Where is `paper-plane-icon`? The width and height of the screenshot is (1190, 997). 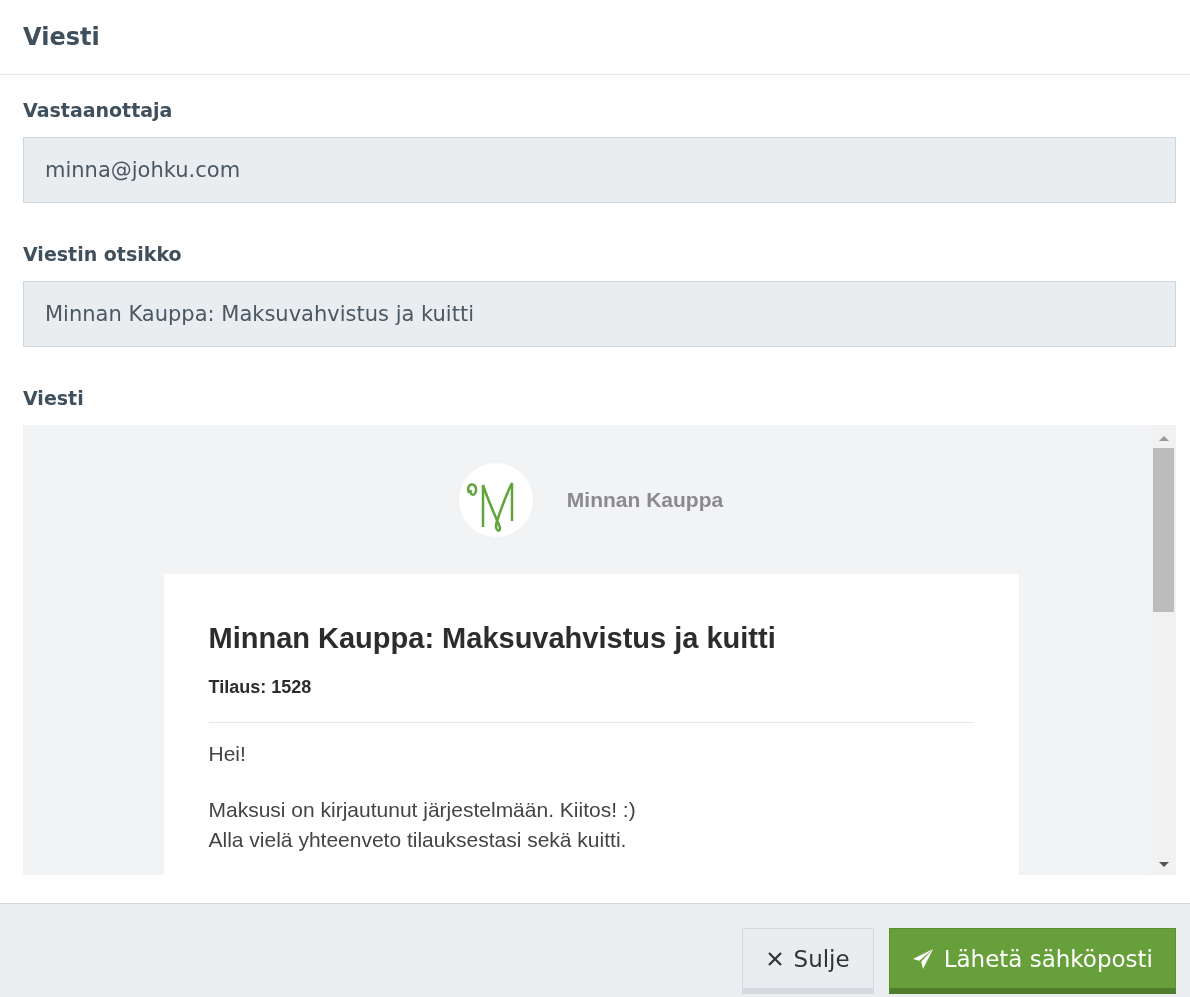
paper-plane-icon is located at coordinates (922, 958).